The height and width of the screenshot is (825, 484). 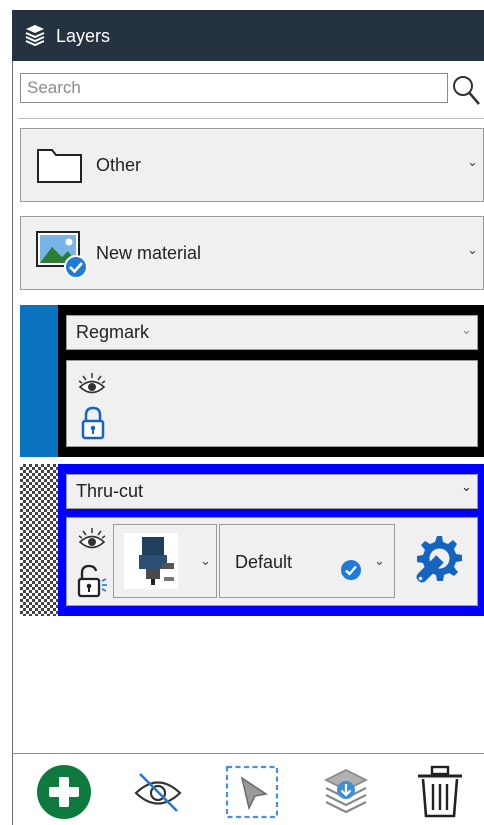 What do you see at coordinates (307, 561) in the screenshot?
I see `mode-dropdown: Default ⌄` at bounding box center [307, 561].